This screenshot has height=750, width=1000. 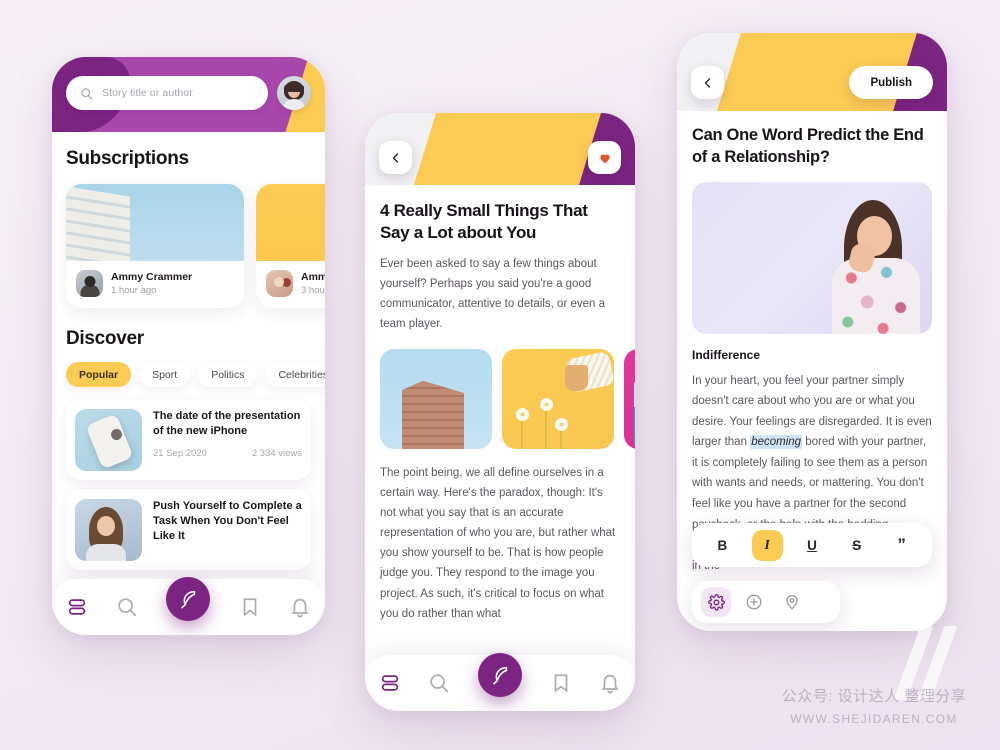 What do you see at coordinates (228, 374) in the screenshot?
I see `tab-politics: Politics` at bounding box center [228, 374].